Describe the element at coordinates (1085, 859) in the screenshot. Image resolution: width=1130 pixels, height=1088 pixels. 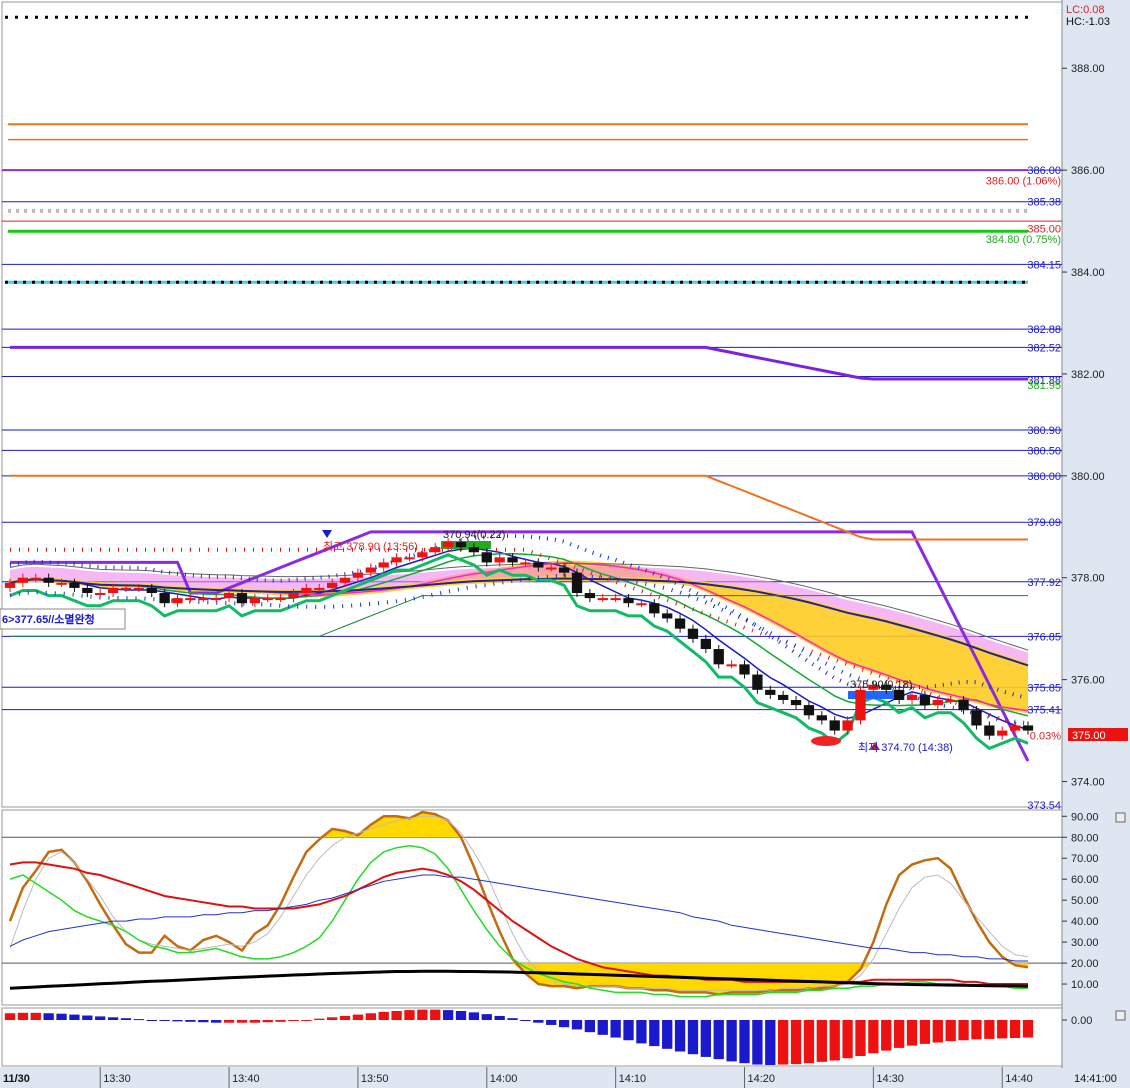
I see `osc-tick-label: 70.00` at that location.